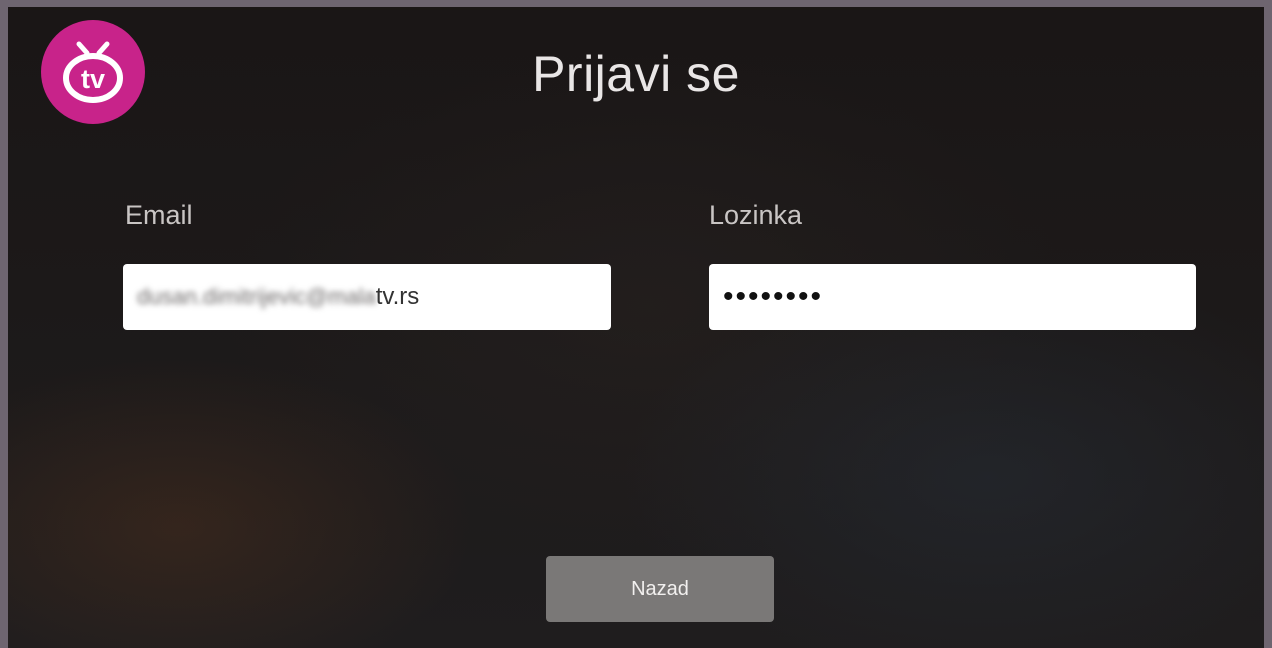 This screenshot has height=648, width=1272. What do you see at coordinates (636, 74) in the screenshot?
I see `page-title: Prijavi se` at bounding box center [636, 74].